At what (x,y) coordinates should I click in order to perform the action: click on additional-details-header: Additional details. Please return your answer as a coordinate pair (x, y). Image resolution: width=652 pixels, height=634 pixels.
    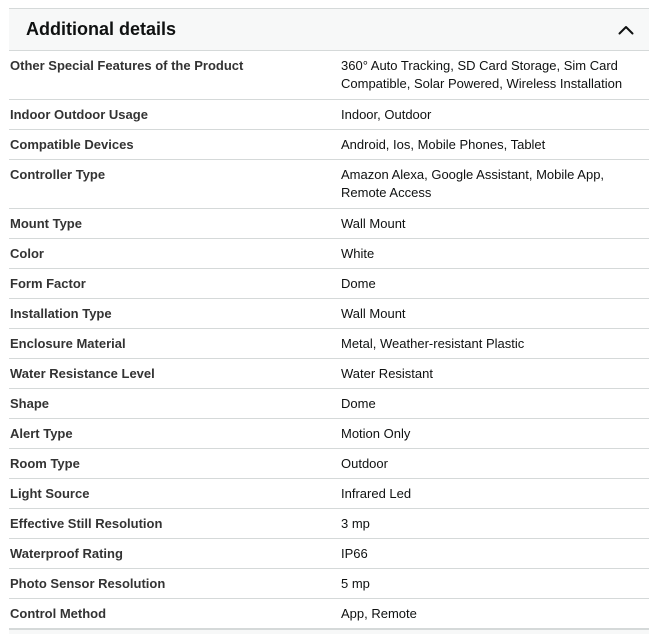
    Looking at the image, I should click on (329, 30).